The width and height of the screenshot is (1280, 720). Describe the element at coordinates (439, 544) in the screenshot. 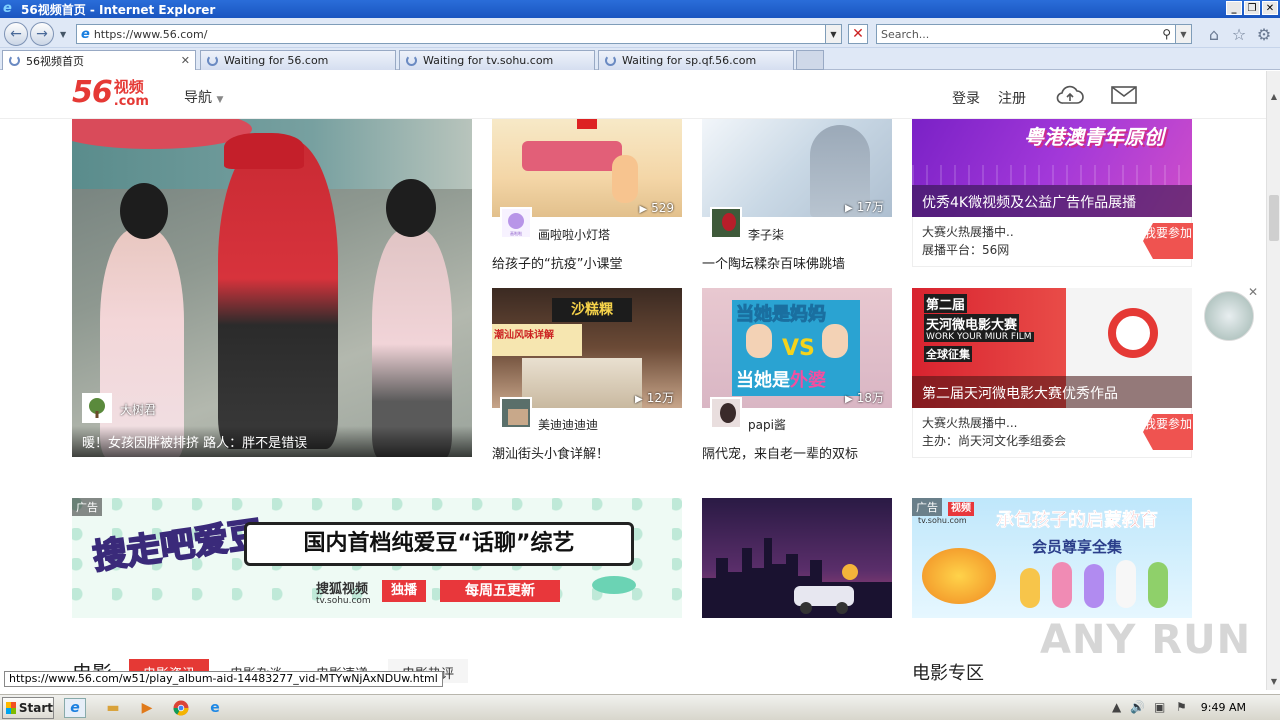

I see `banner-1-headline: 国内首档纯爱豆“话聊”综艺` at that location.